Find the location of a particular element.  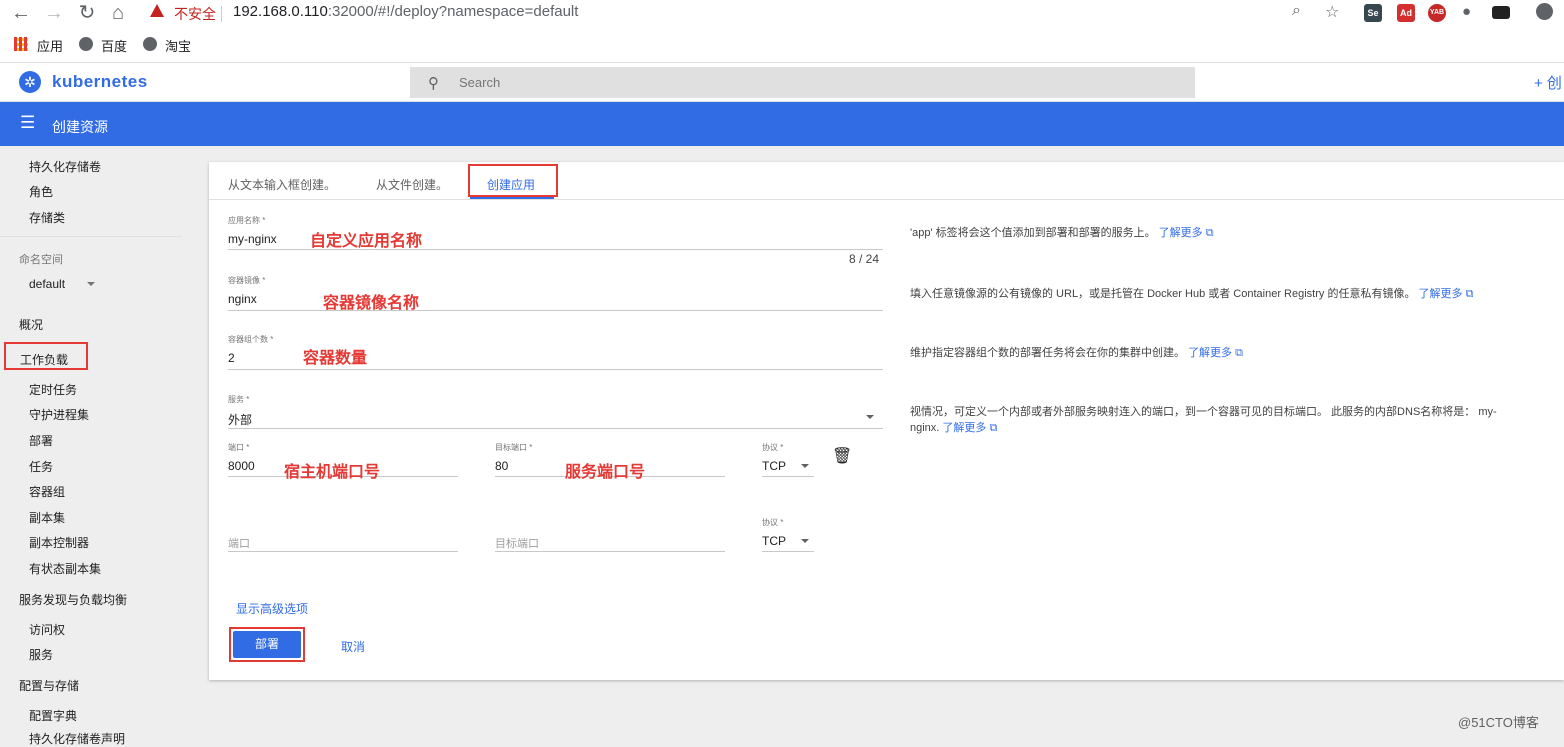

home-icon: ⌂ is located at coordinates (118, 13).